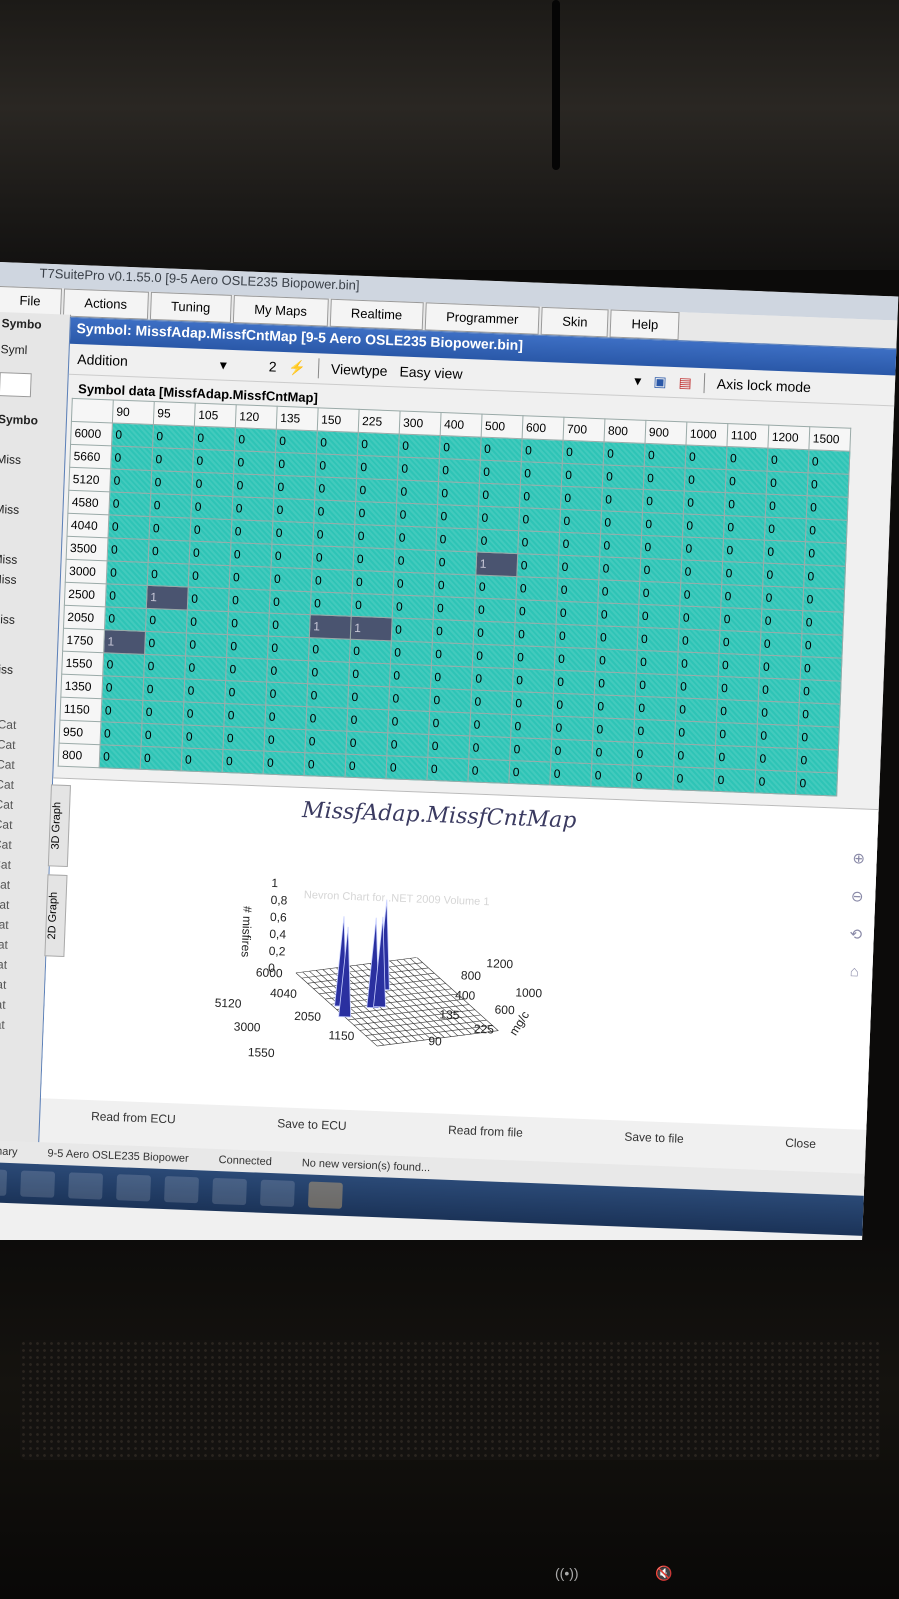 This screenshot has width=899, height=1599. I want to click on left-tab-symbol: Symbo, so click(21, 324).